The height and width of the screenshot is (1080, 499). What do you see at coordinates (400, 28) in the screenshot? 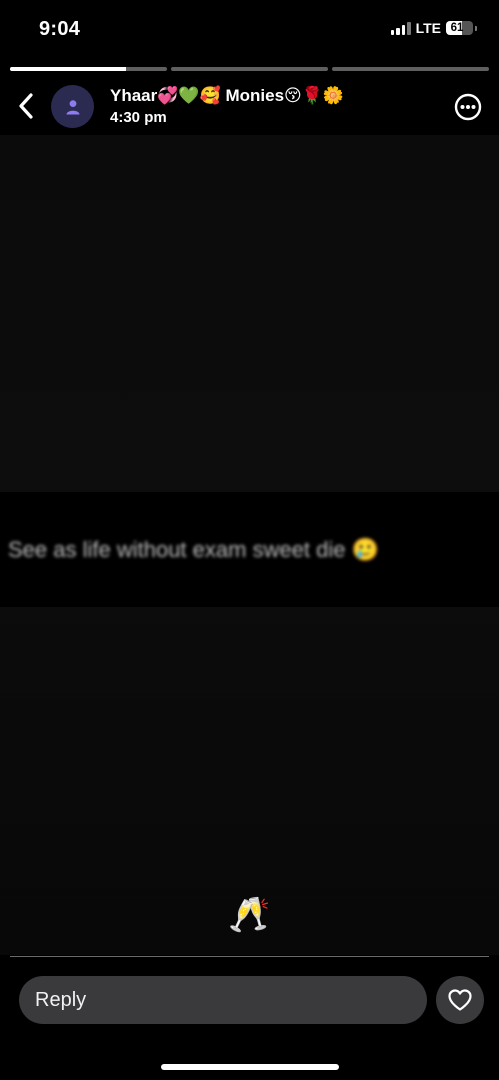
I see `signal-strength-icon` at bounding box center [400, 28].